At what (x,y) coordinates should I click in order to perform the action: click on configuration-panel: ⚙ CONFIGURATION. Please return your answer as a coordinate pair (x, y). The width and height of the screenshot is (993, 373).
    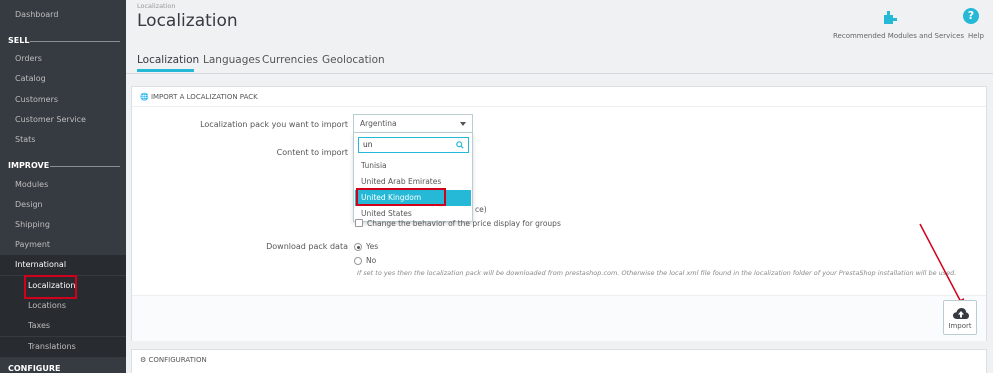
    Looking at the image, I should click on (559, 361).